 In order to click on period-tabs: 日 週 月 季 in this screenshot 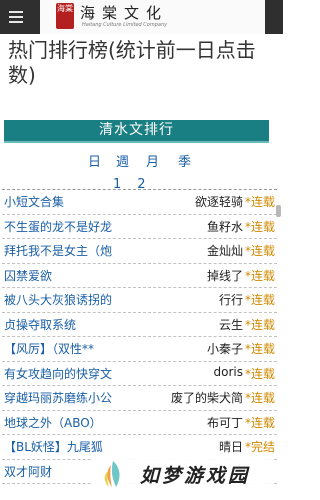, I will do `click(148, 161)`.